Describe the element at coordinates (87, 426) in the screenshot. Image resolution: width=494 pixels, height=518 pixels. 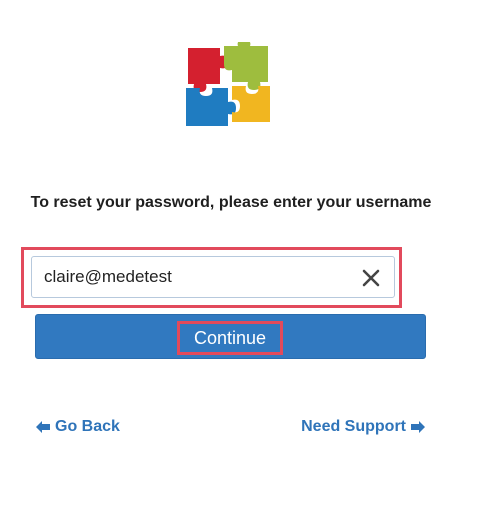
I see `go-back-label: Go Back` at that location.